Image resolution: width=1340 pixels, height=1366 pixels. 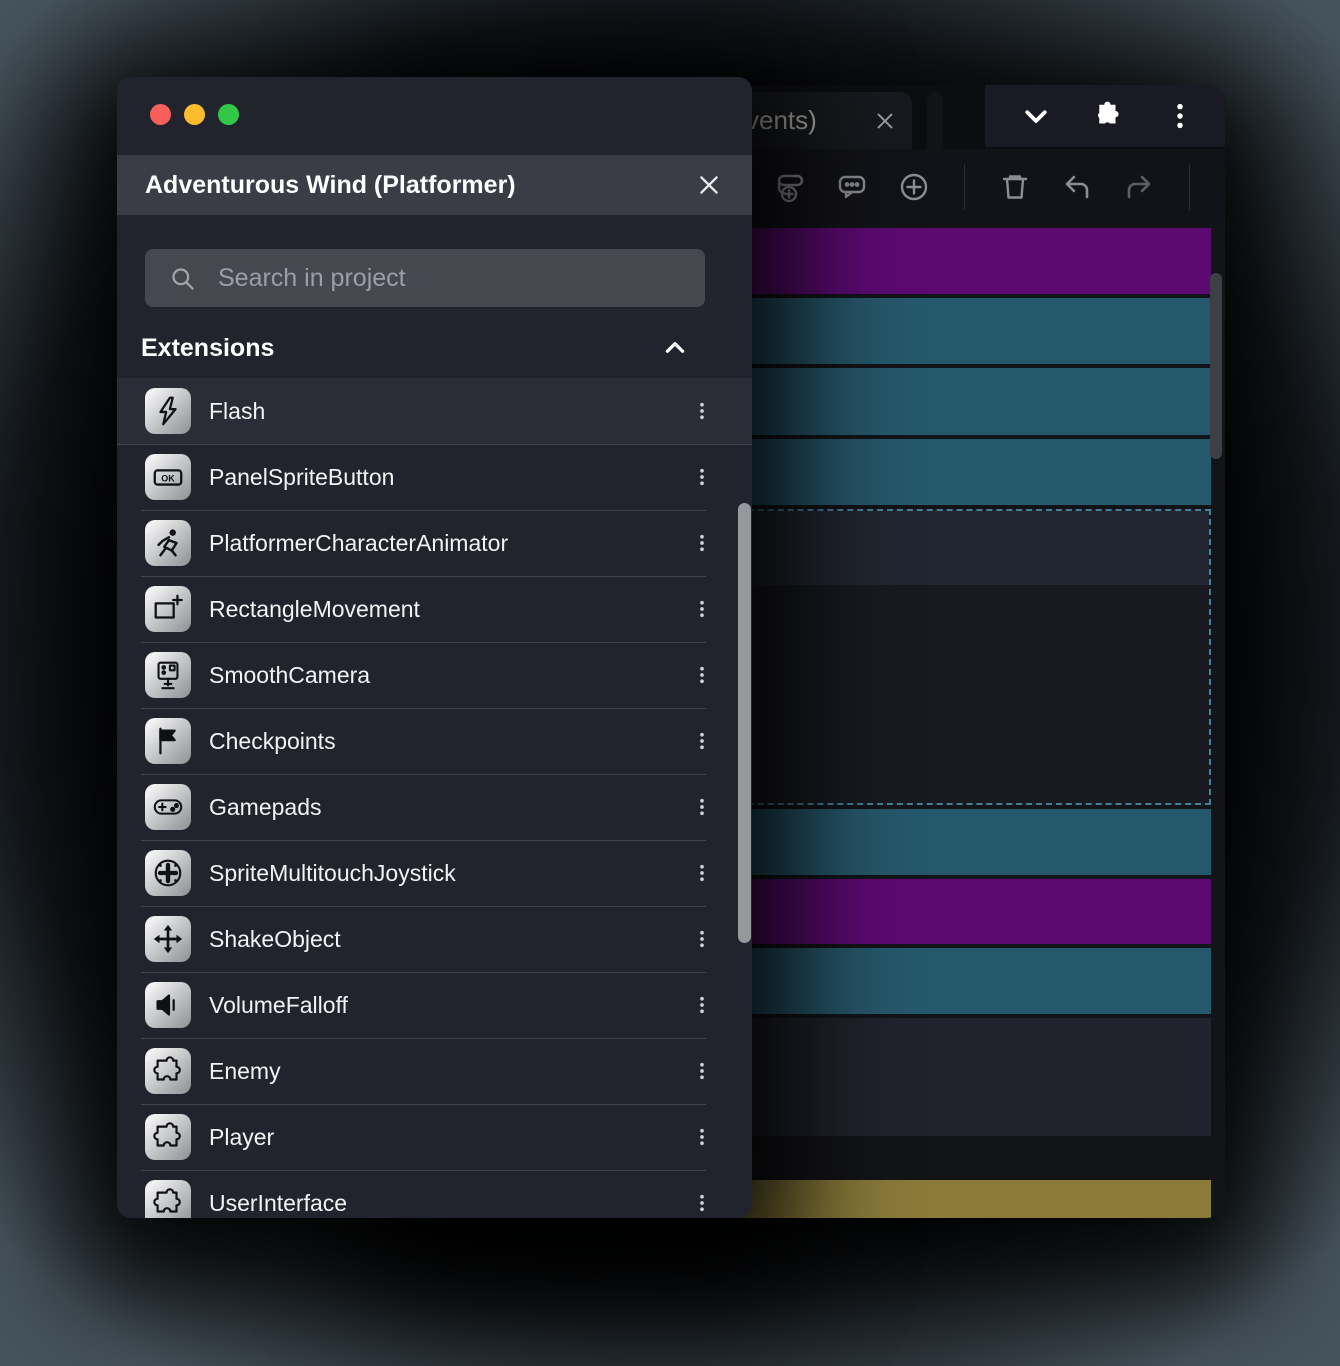 I want to click on extension-row: Checkpoints, so click(x=434, y=741).